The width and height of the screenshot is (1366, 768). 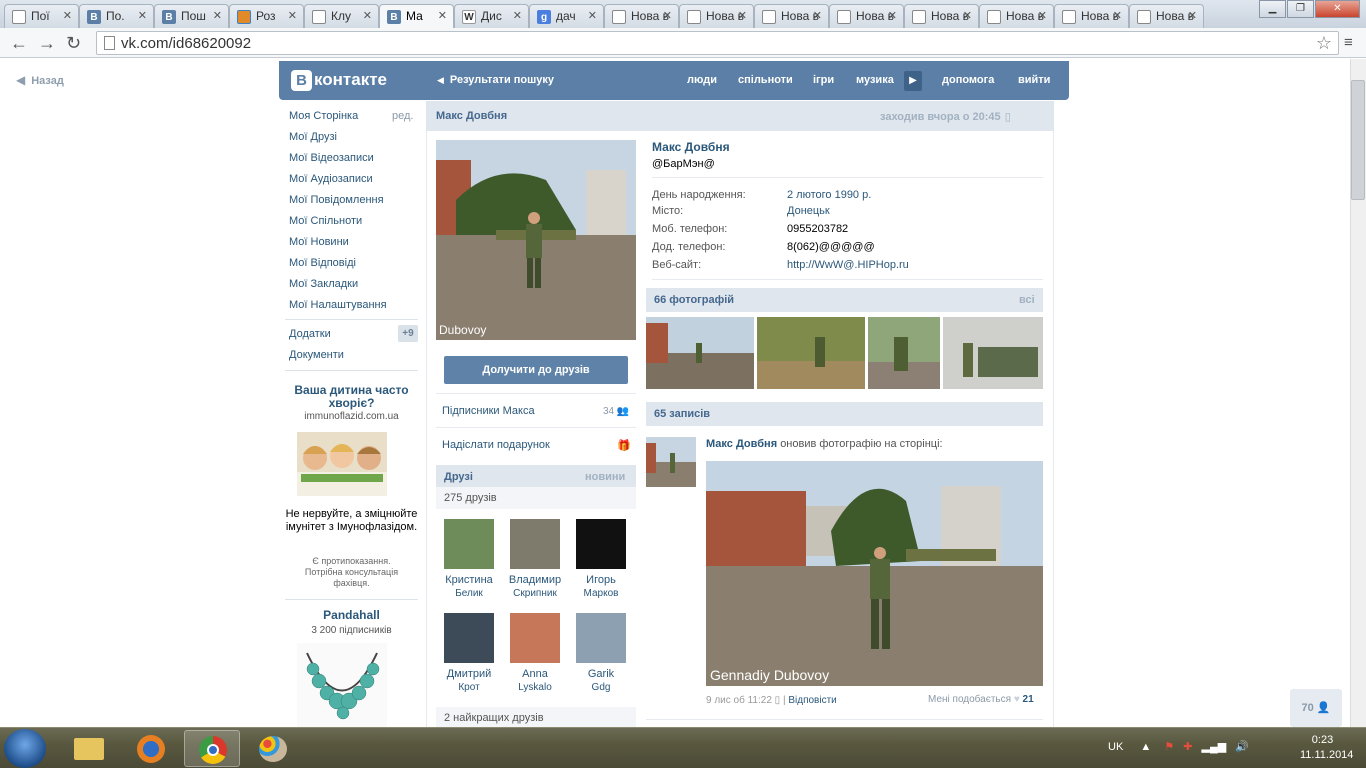 I want to click on edit-link: ред., so click(x=402, y=116).